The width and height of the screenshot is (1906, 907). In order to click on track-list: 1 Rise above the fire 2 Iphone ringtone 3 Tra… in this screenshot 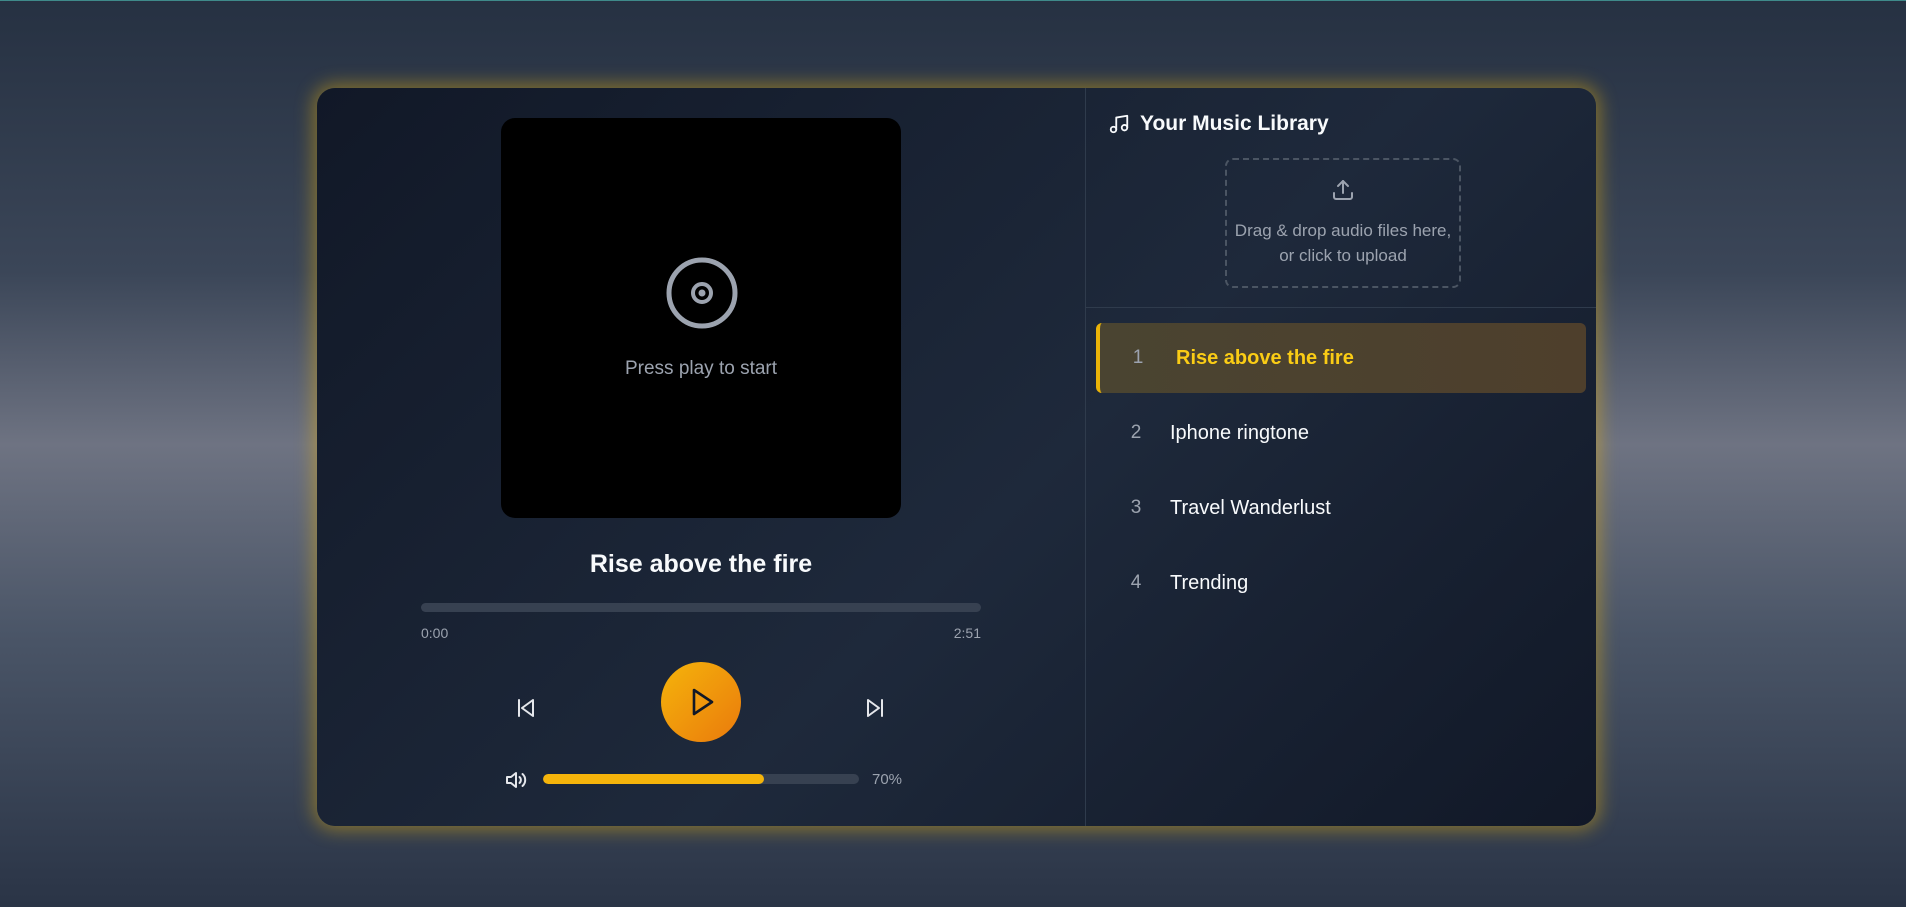, I will do `click(1341, 473)`.